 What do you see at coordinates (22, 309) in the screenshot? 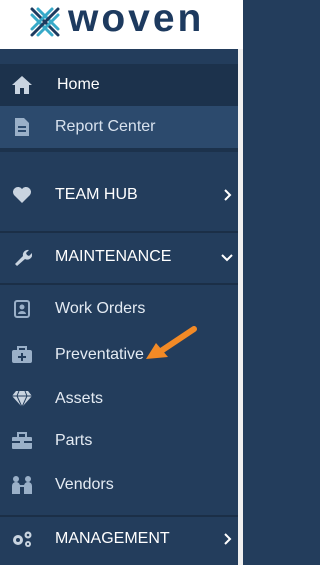
I see `id-card-icon` at bounding box center [22, 309].